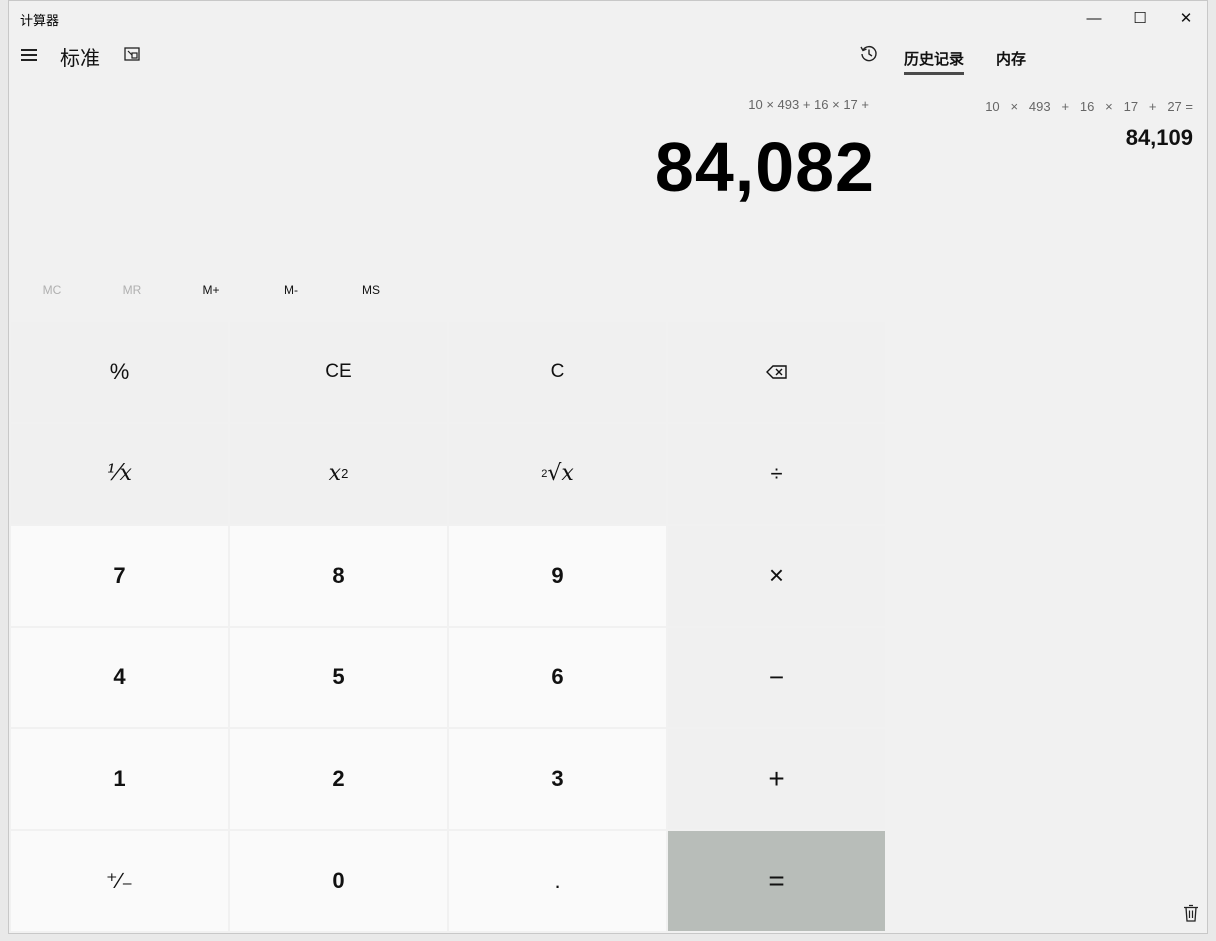 The width and height of the screenshot is (1216, 941). Describe the element at coordinates (557, 677) in the screenshot. I see `digit-6-button: 6` at that location.